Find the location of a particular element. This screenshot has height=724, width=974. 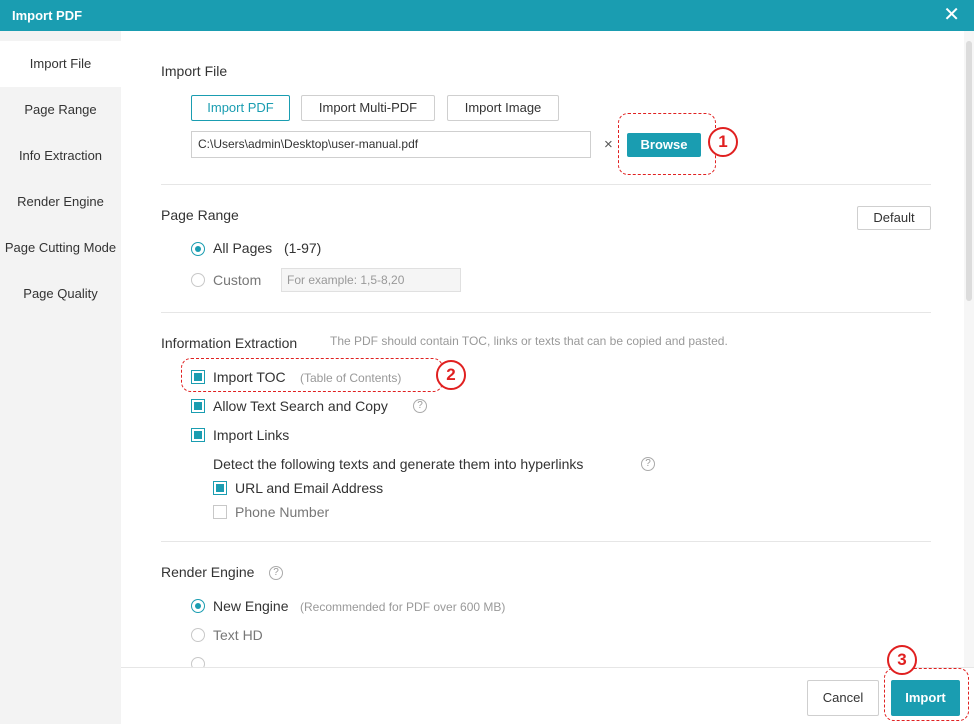

import-links-checkbox is located at coordinates (198, 435).